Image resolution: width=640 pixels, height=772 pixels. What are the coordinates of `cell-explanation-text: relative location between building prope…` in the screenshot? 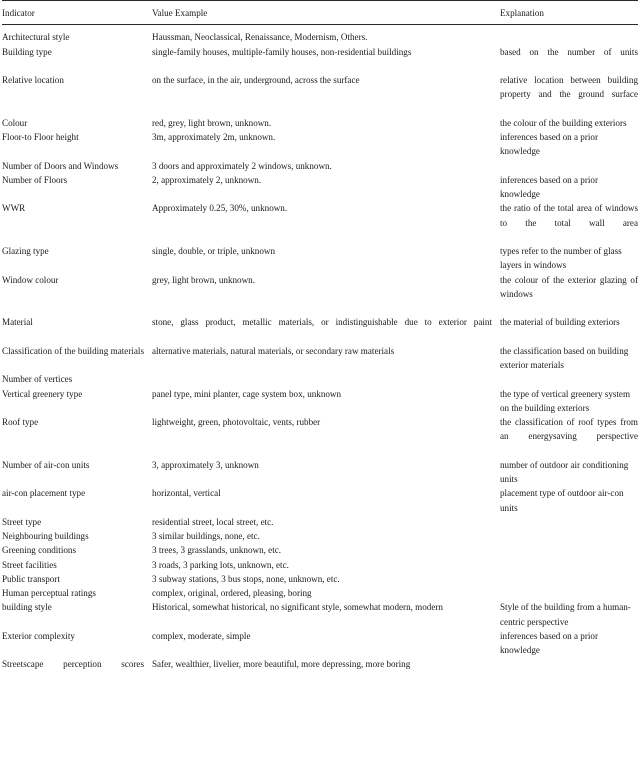 It's located at (569, 87).